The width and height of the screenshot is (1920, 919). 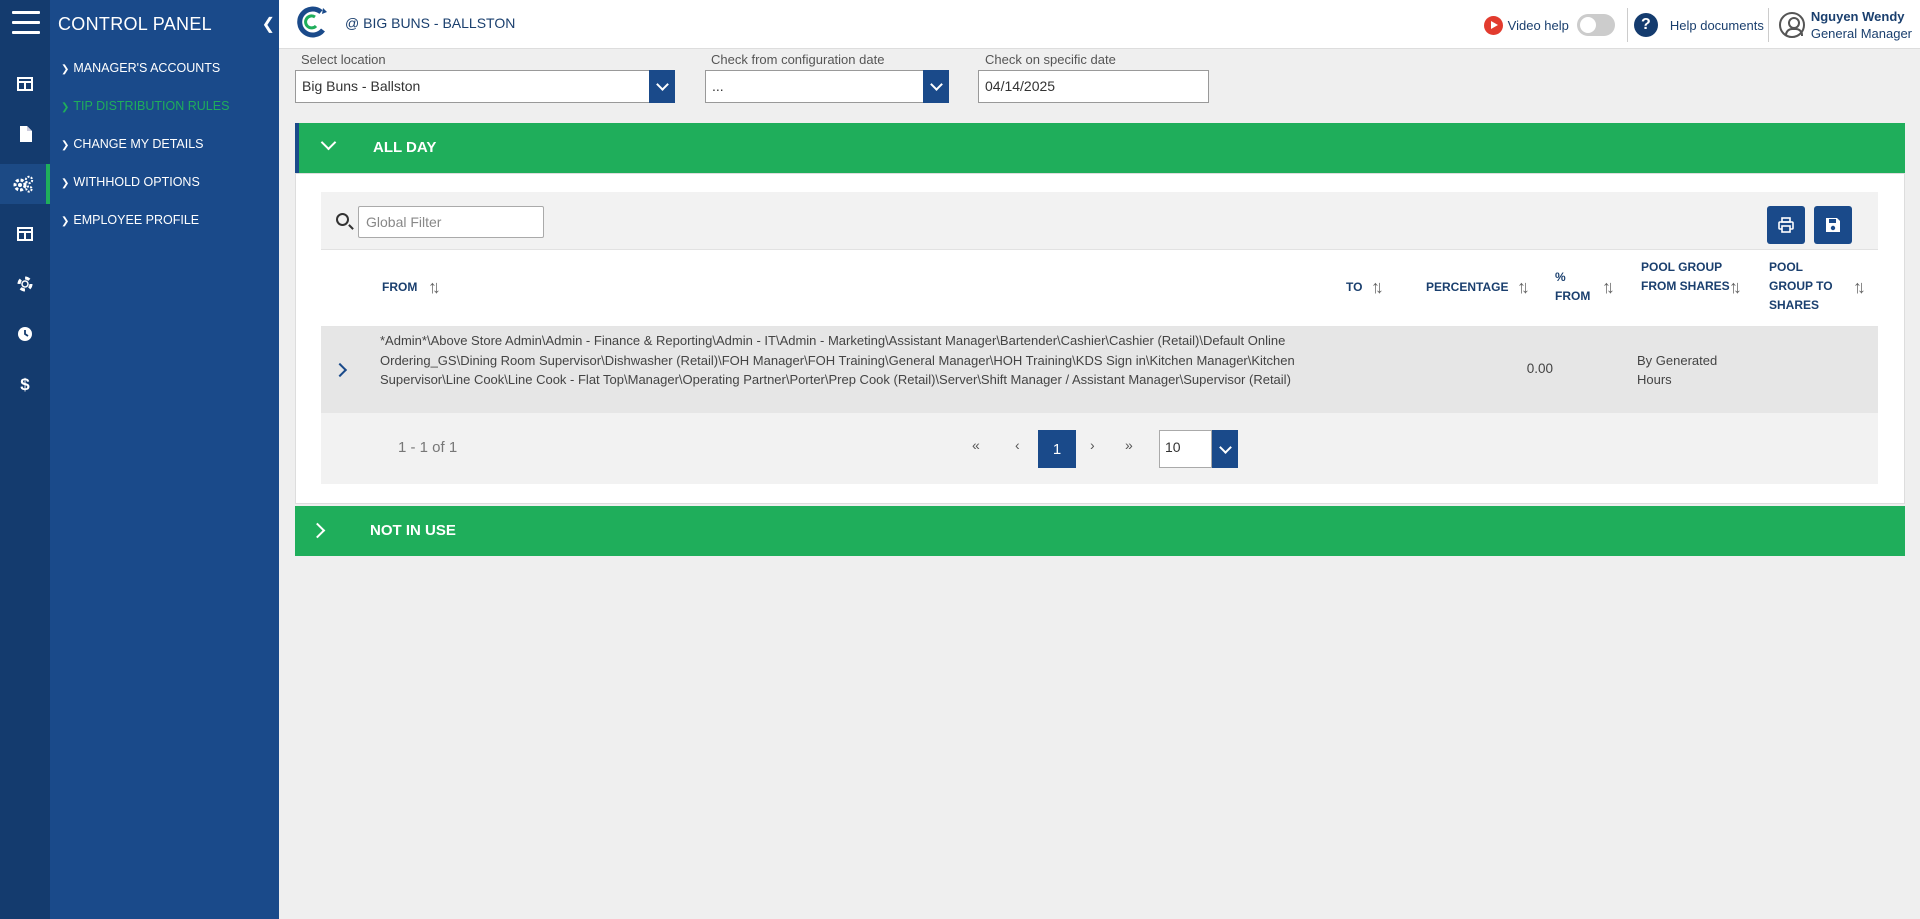 I want to click on last-page-icon: », so click(x=1129, y=445).